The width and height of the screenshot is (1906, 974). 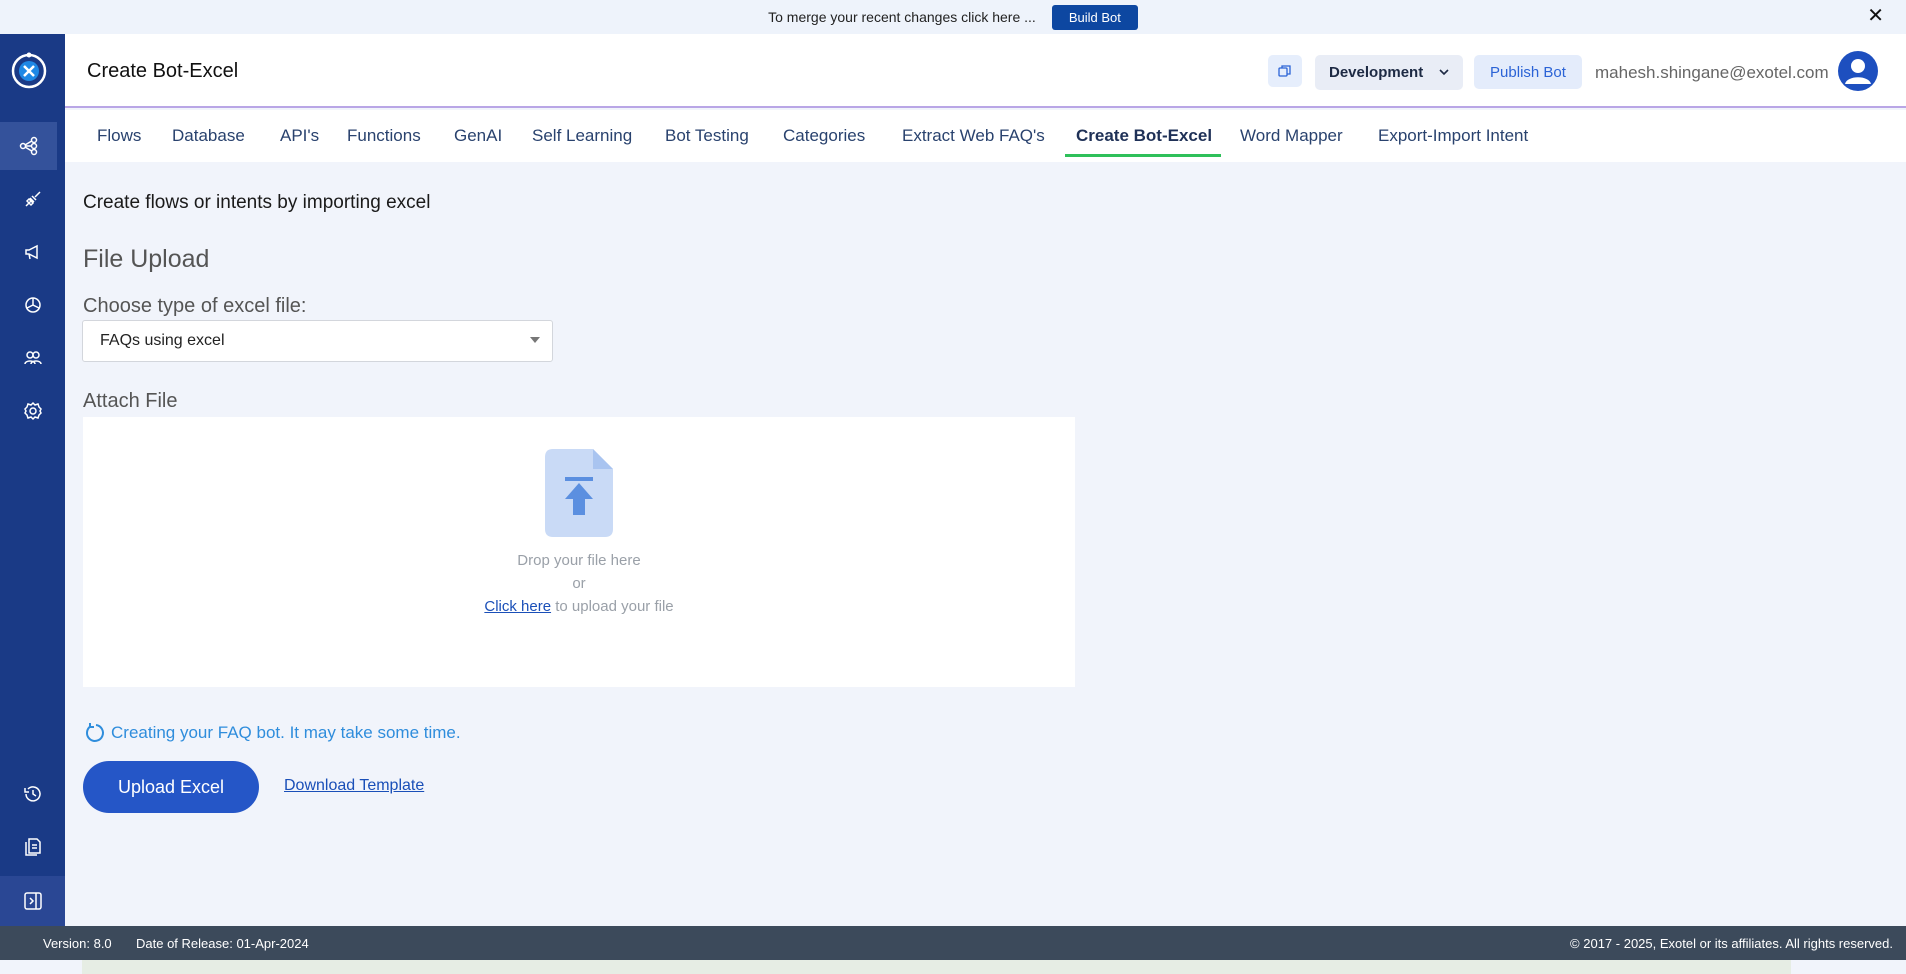 I want to click on sidebar-item-users, so click(x=32, y=358).